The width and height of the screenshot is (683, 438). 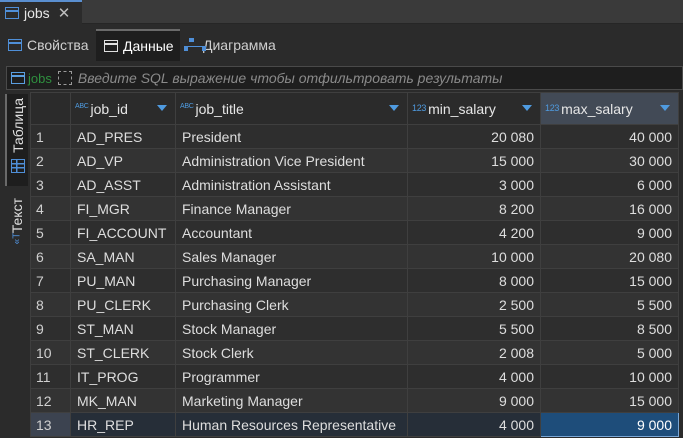 What do you see at coordinates (291, 328) in the screenshot?
I see `job-title-cell: Stock Manager` at bounding box center [291, 328].